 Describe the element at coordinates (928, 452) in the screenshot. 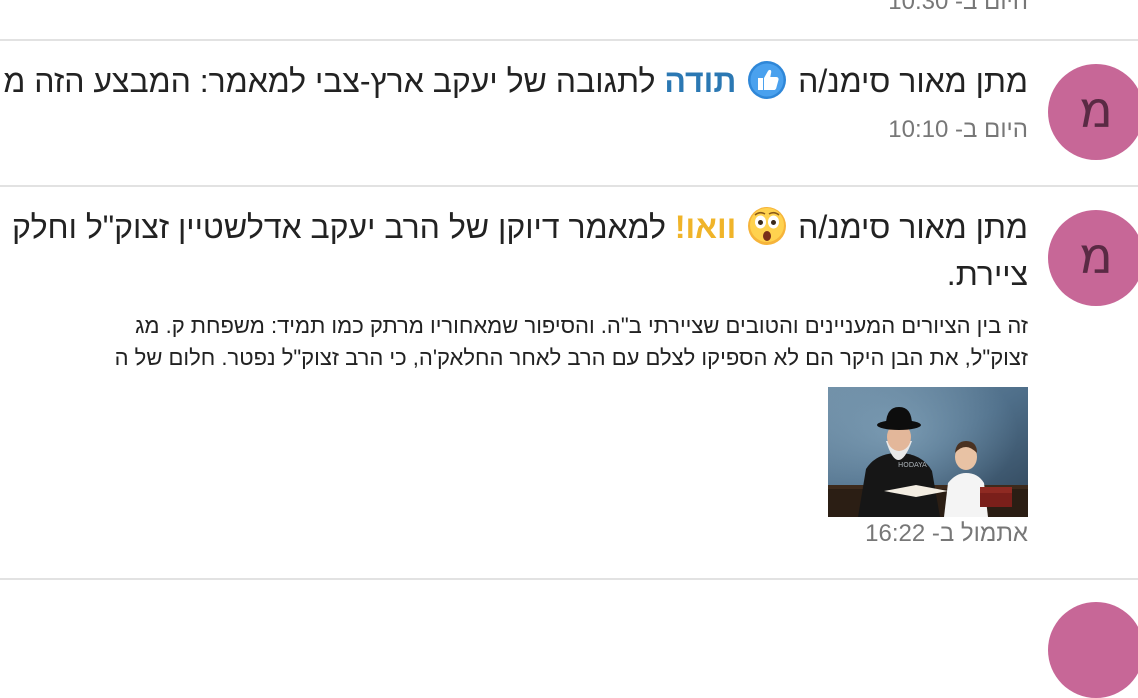

I see `attached-image: HODAYA` at that location.